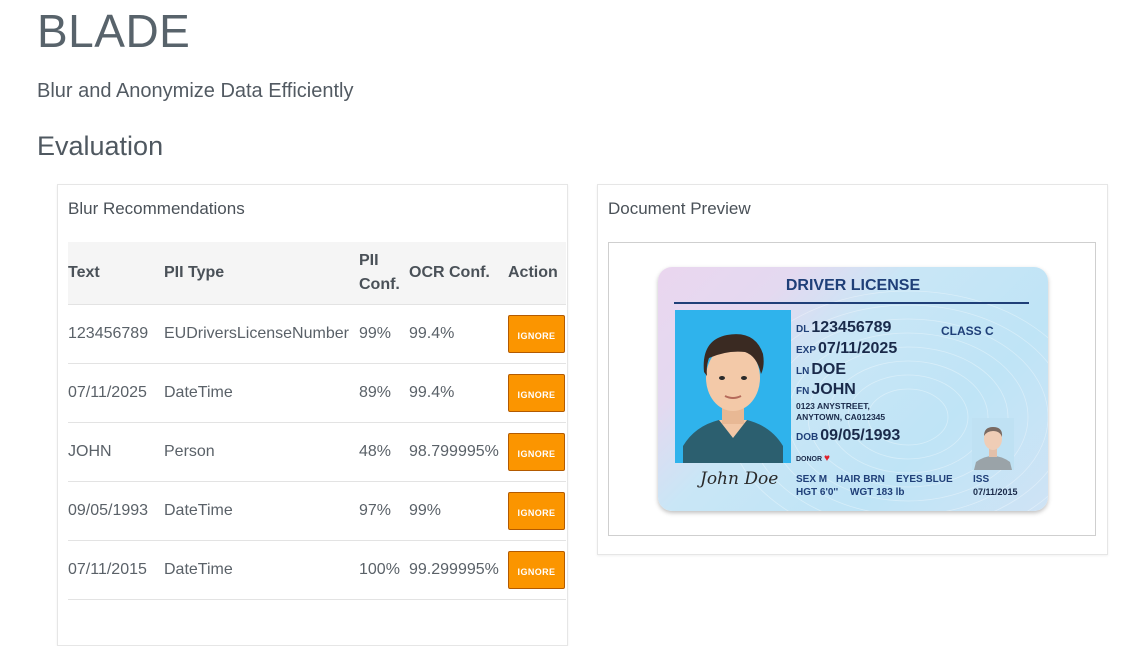  Describe the element at coordinates (807, 437) in the screenshot. I see `dob-label: DOB` at that location.